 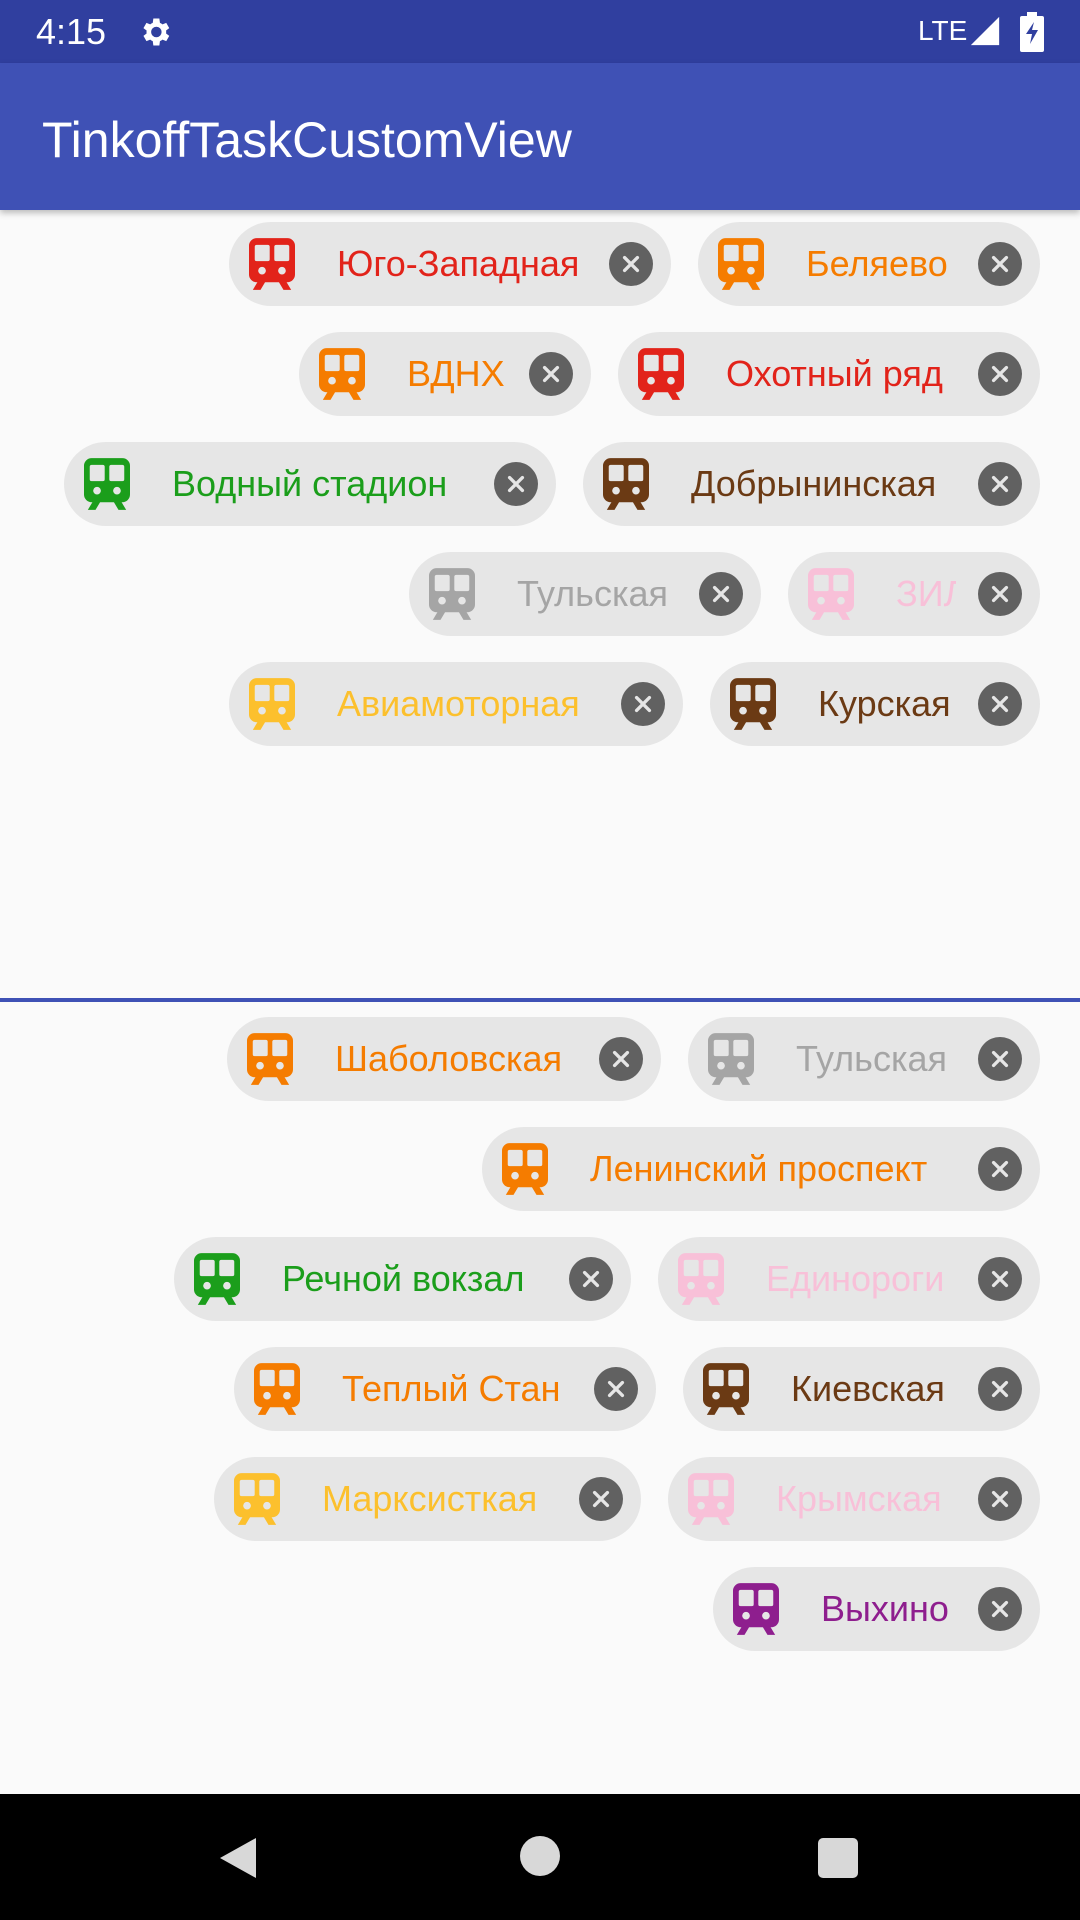 I want to click on station-label: Водный стадион, so click(x=310, y=483).